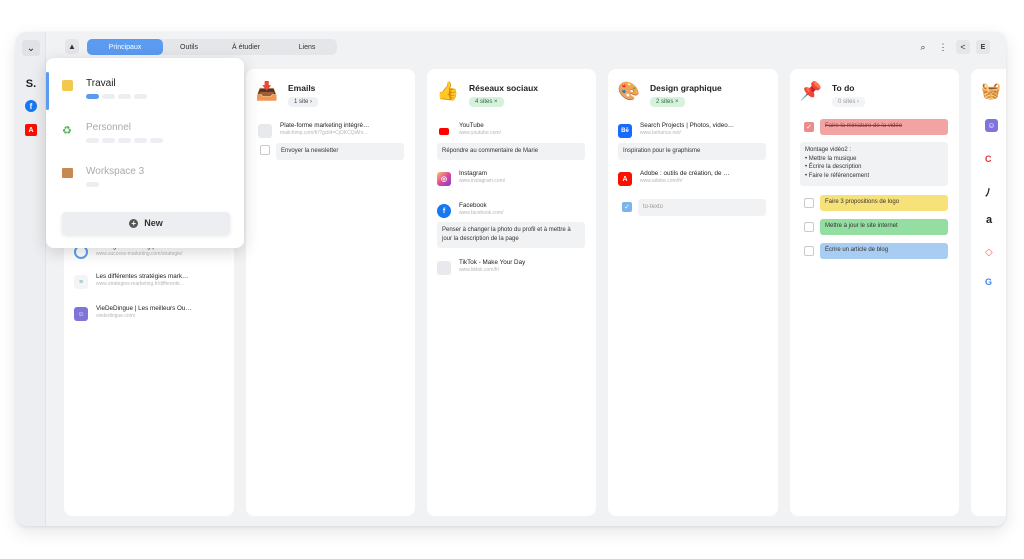 This screenshot has width=1024, height=559. Describe the element at coordinates (448, 90) in the screenshot. I see `thumbs-up-icon: 👍` at that location.